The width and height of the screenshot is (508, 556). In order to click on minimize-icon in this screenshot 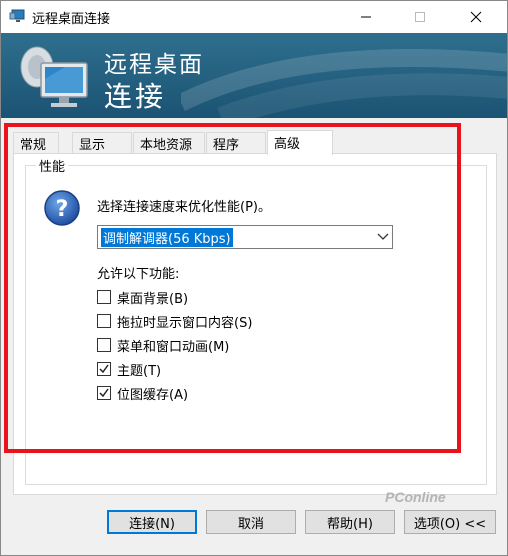, I will do `click(366, 17)`.